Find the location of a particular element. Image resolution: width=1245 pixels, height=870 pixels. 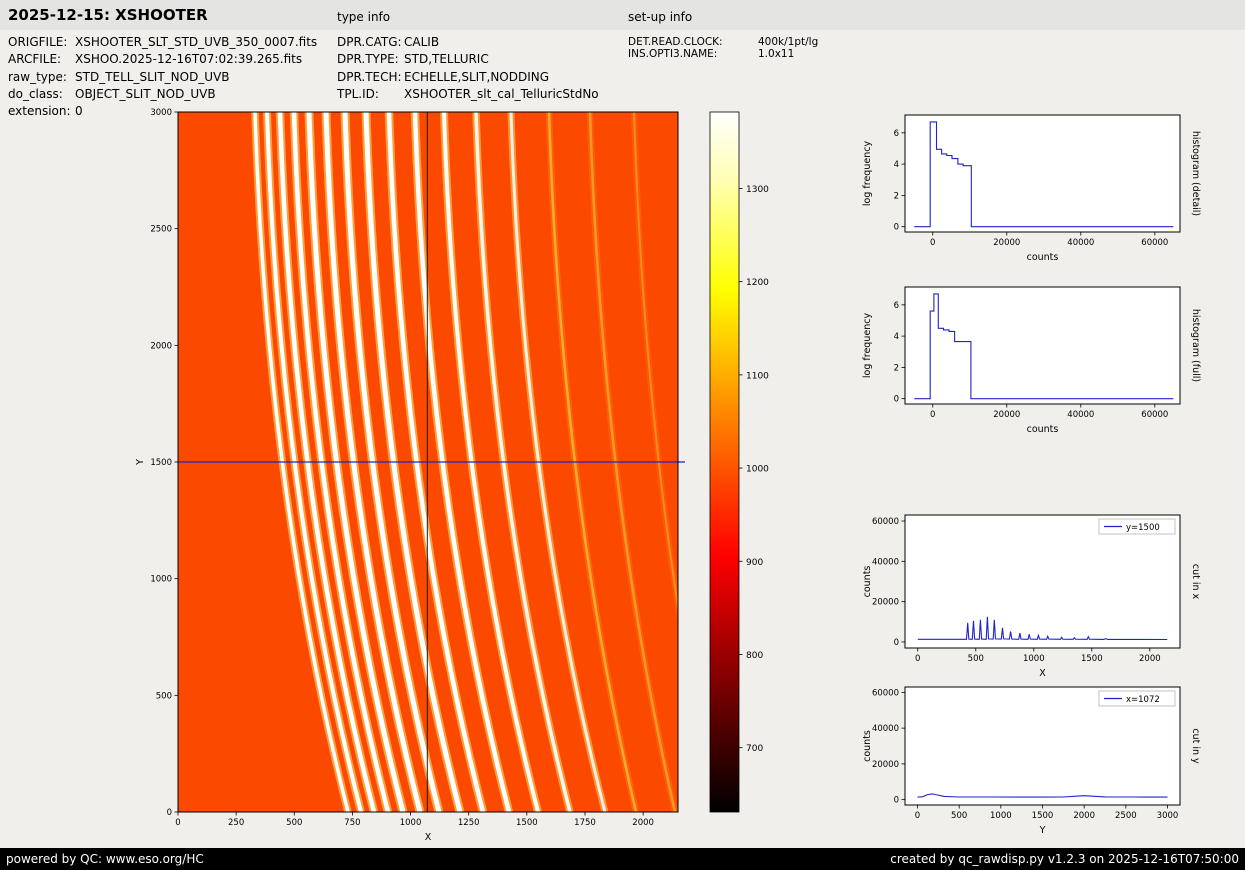

tpl-id-value: XSHOOTER_slt_cal_TelluricStdNo is located at coordinates (501, 94).